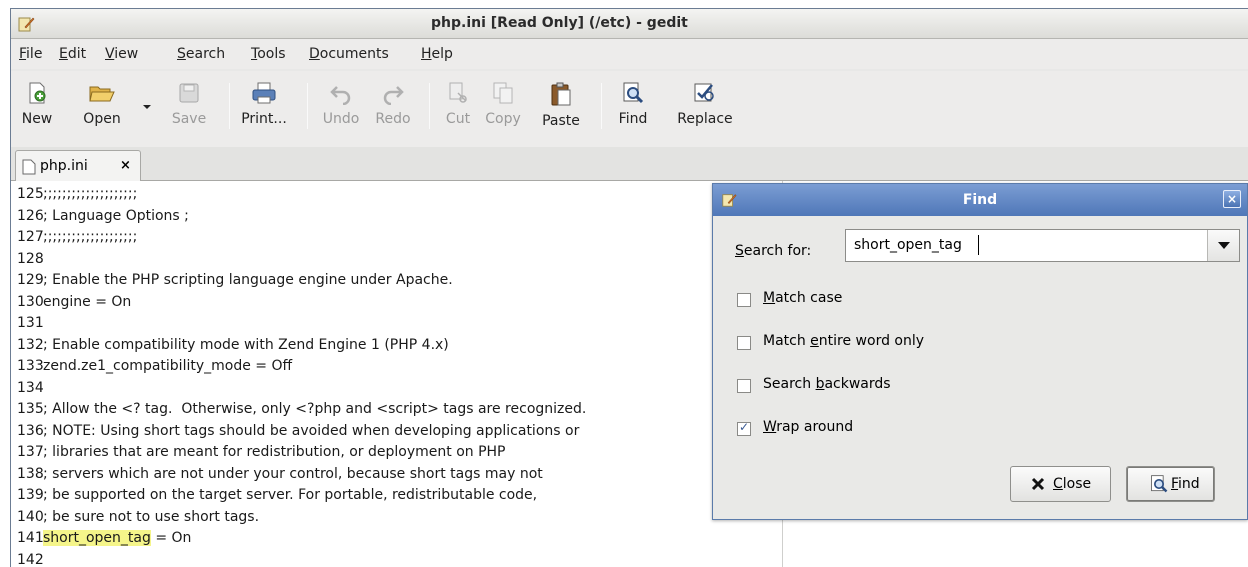 The height and width of the screenshot is (567, 1248). Describe the element at coordinates (744, 386) in the screenshot. I see `search-backwards-checkbox` at that location.